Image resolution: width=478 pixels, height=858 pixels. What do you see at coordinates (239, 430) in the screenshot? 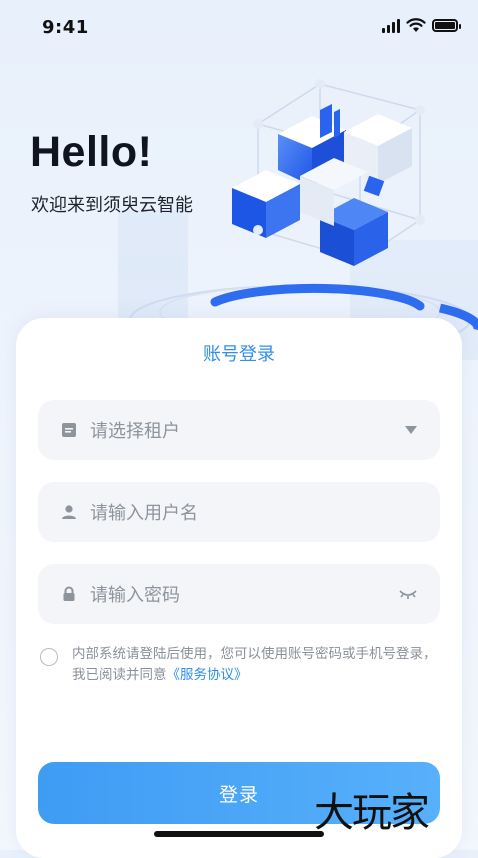
I see `tenant-select: 请选择租户` at bounding box center [239, 430].